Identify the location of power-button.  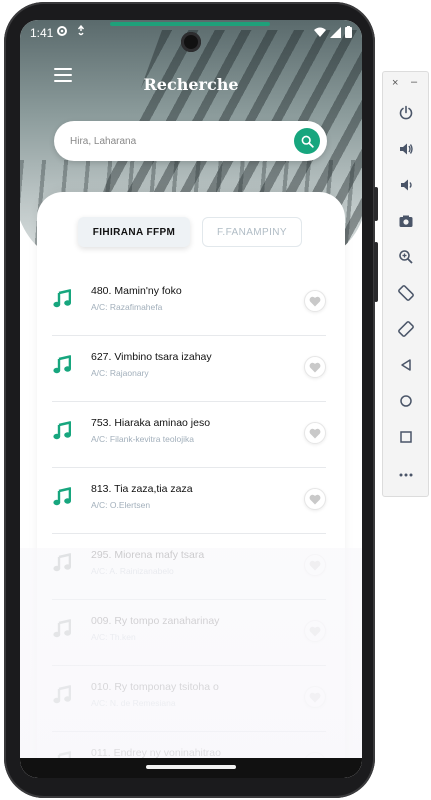
(406, 113).